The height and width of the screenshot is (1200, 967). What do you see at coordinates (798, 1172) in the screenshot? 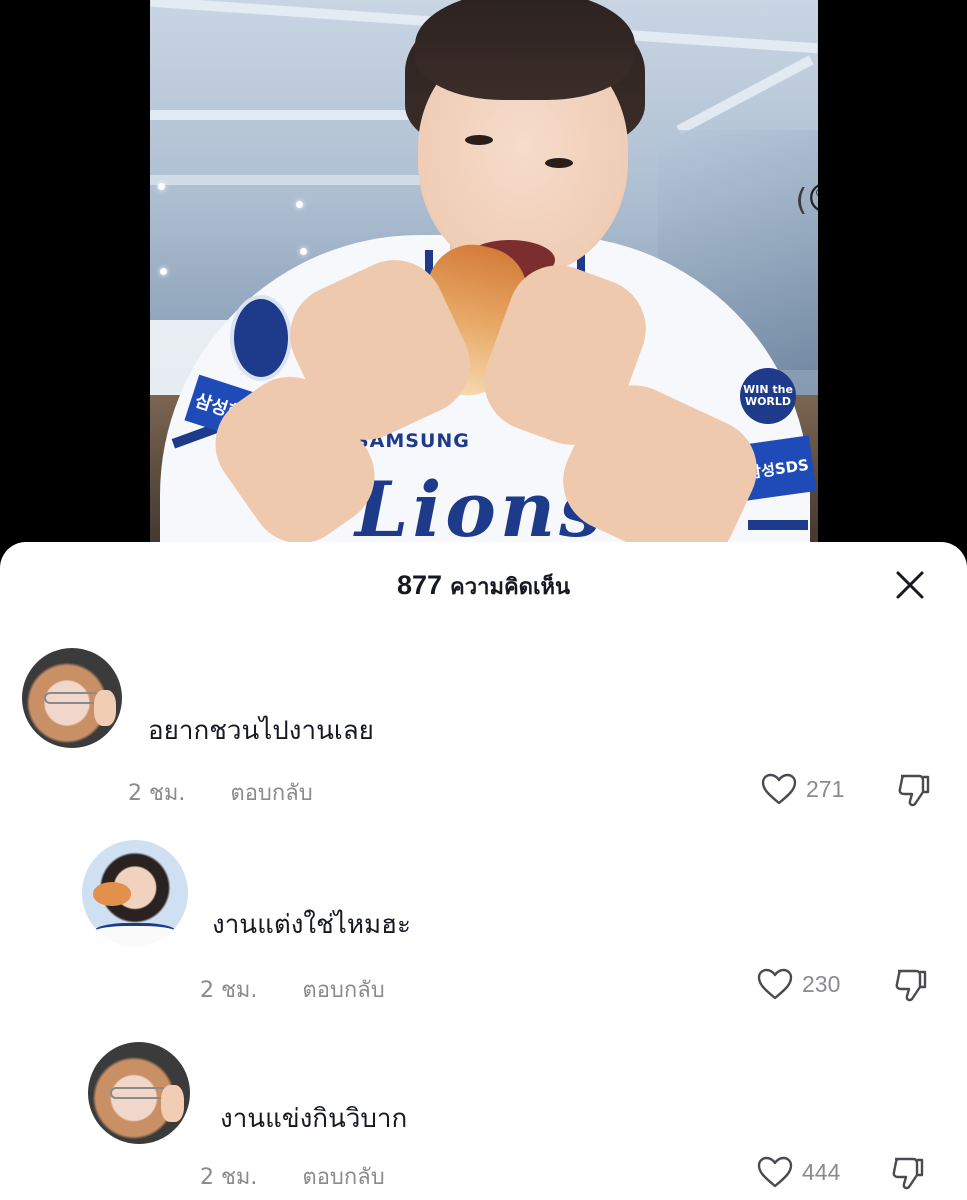
I see `like-button: 444` at bounding box center [798, 1172].